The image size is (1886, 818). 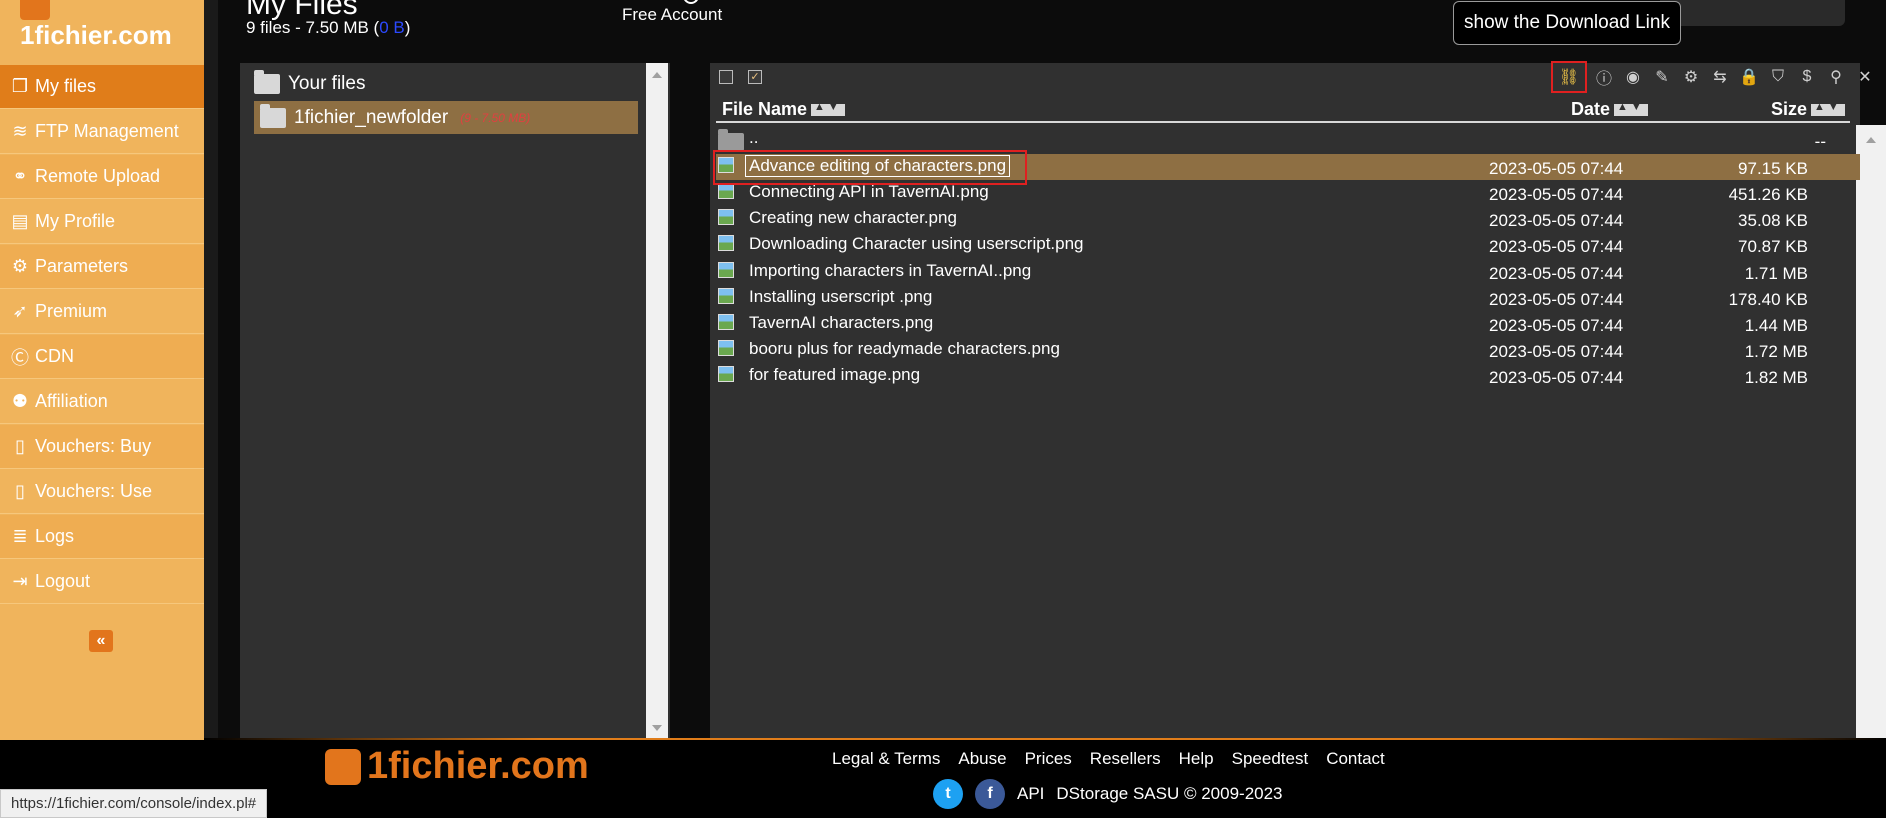 I want to click on sidebar-item-remote-upload: ⚭ Remote Upload, so click(x=102, y=177).